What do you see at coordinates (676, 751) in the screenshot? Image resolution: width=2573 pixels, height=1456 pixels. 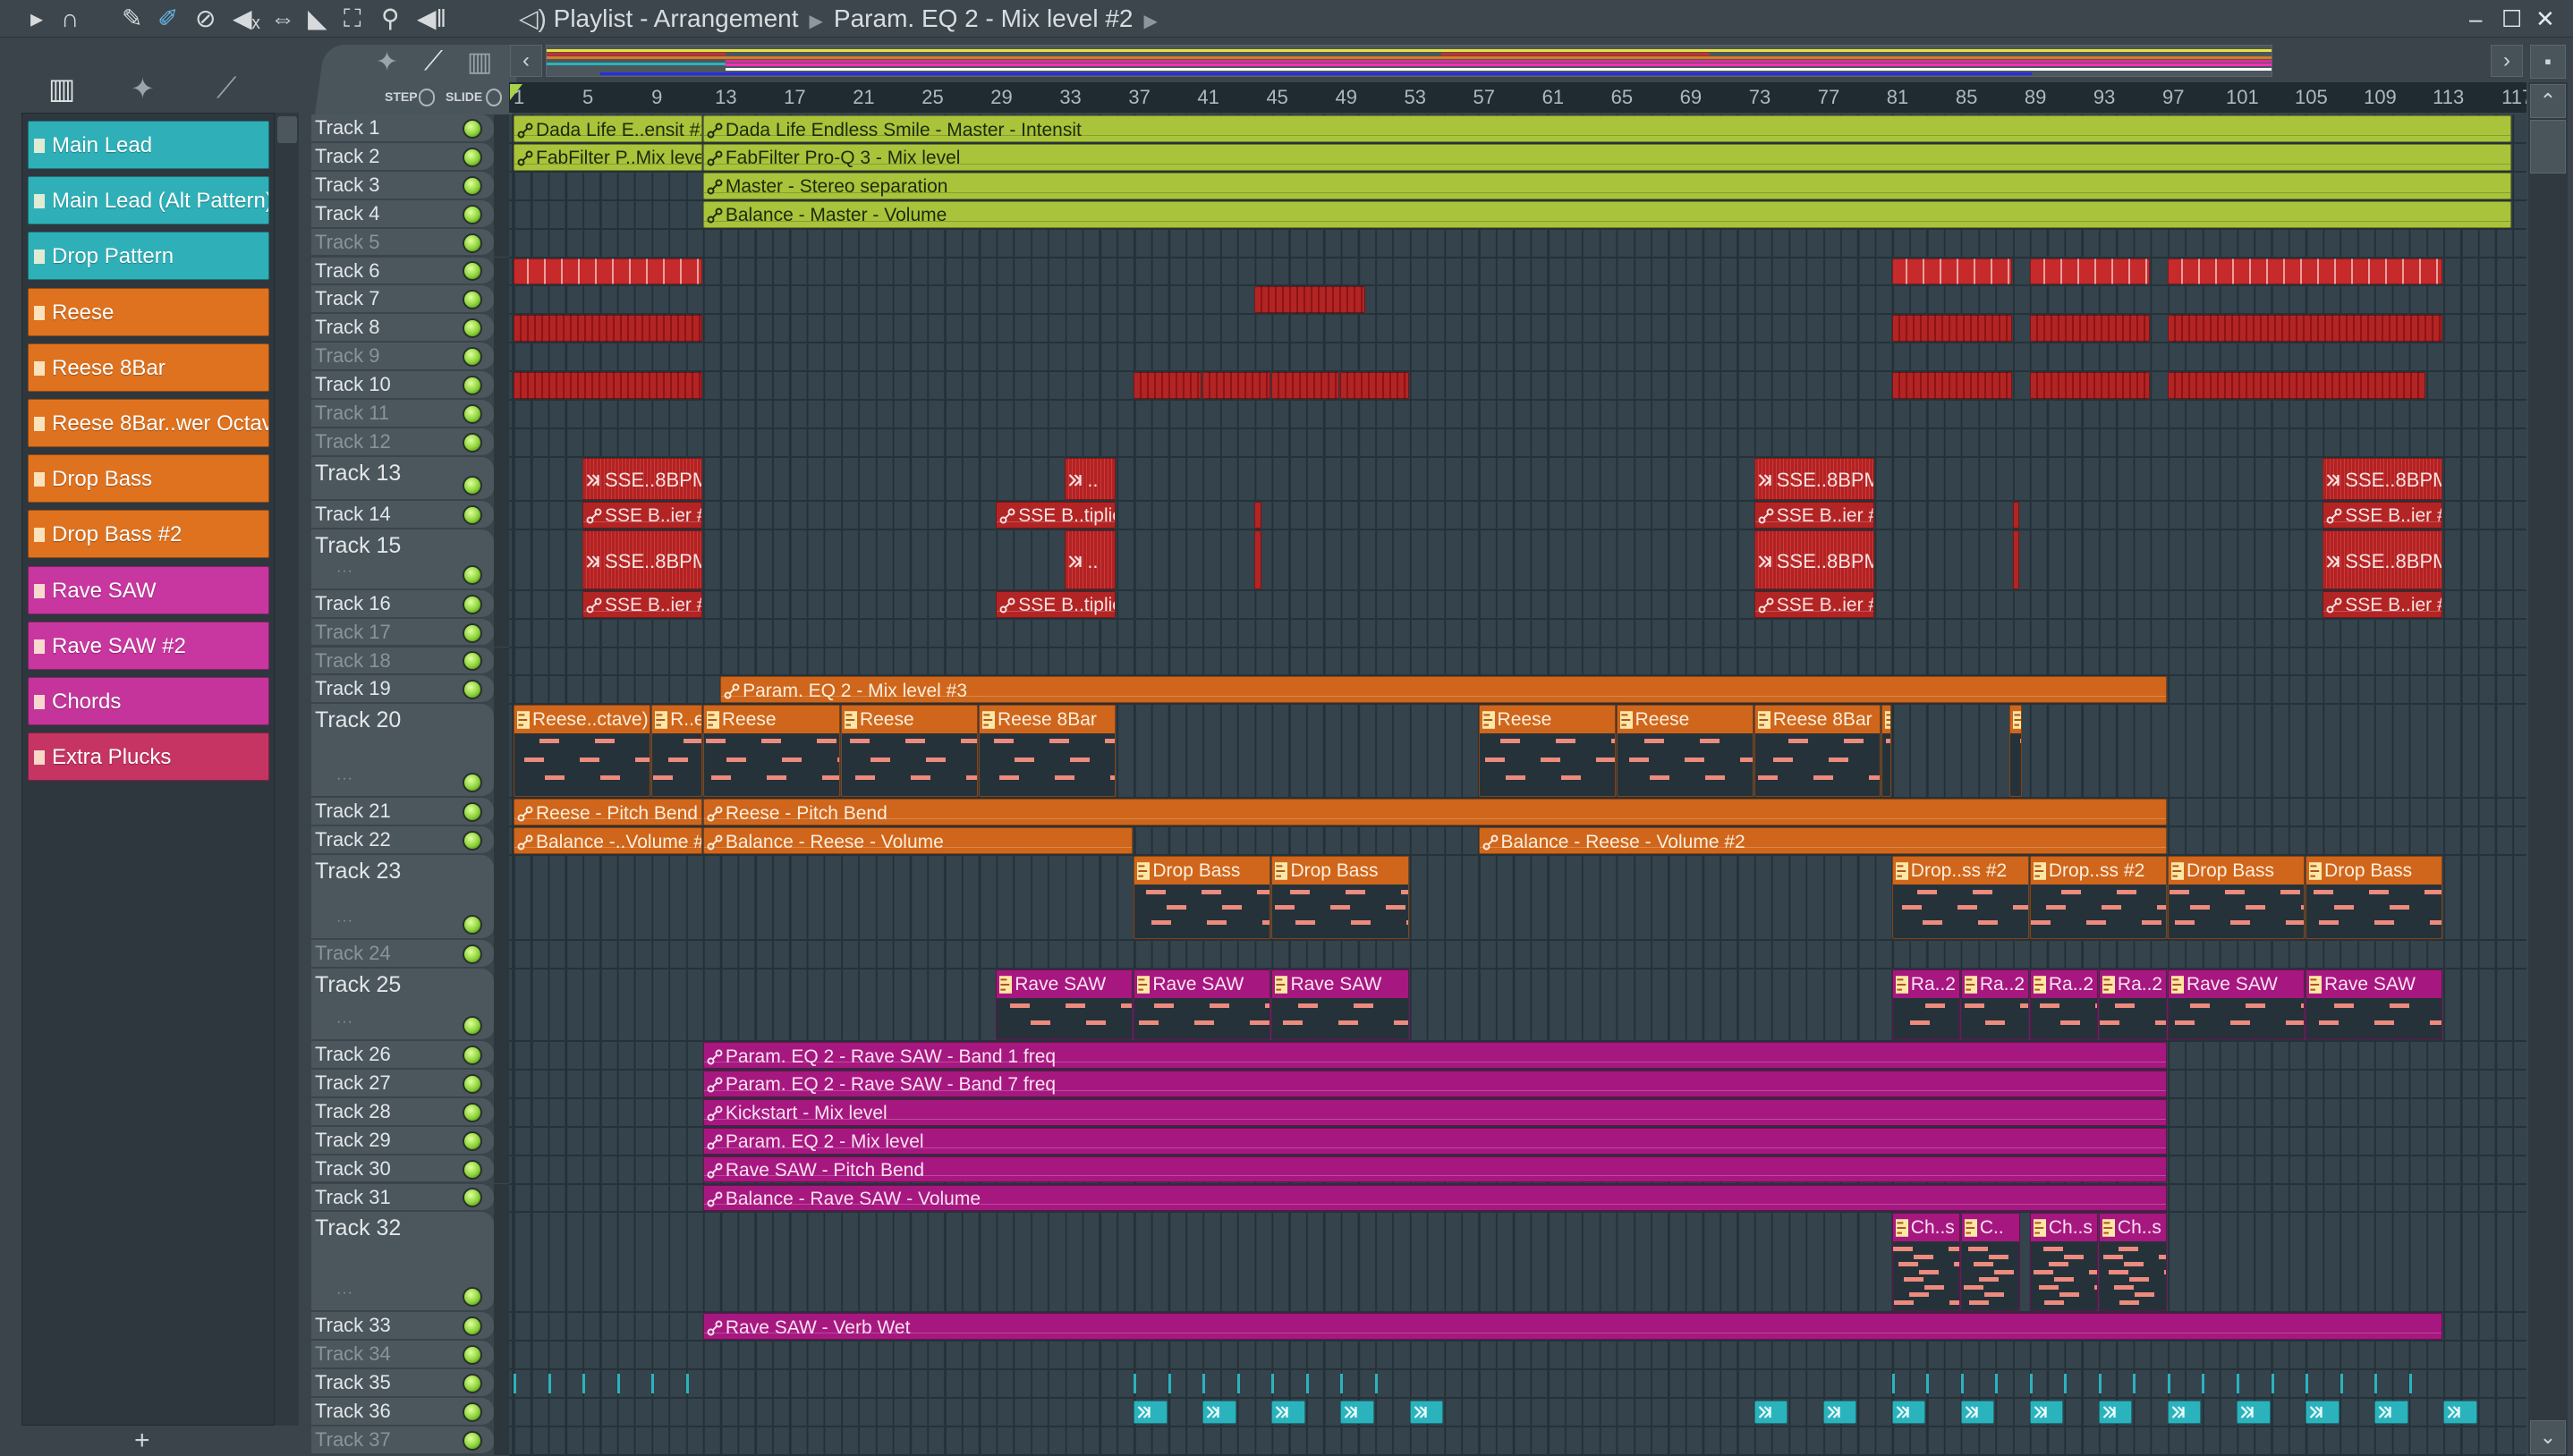 I see `clip-pattern: R..e)` at bounding box center [676, 751].